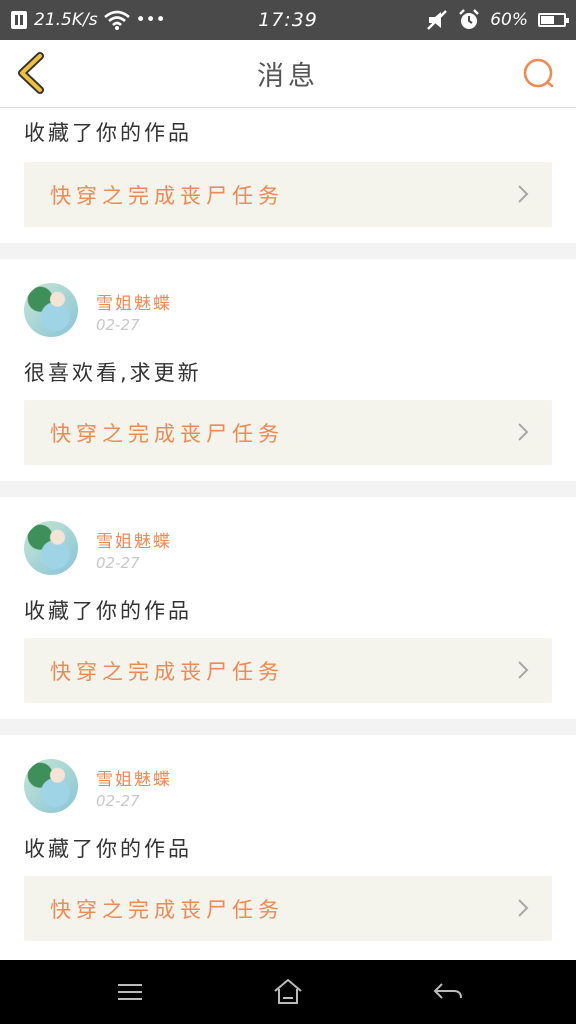 This screenshot has height=1024, width=576. I want to click on system-nav-bar, so click(288, 992).